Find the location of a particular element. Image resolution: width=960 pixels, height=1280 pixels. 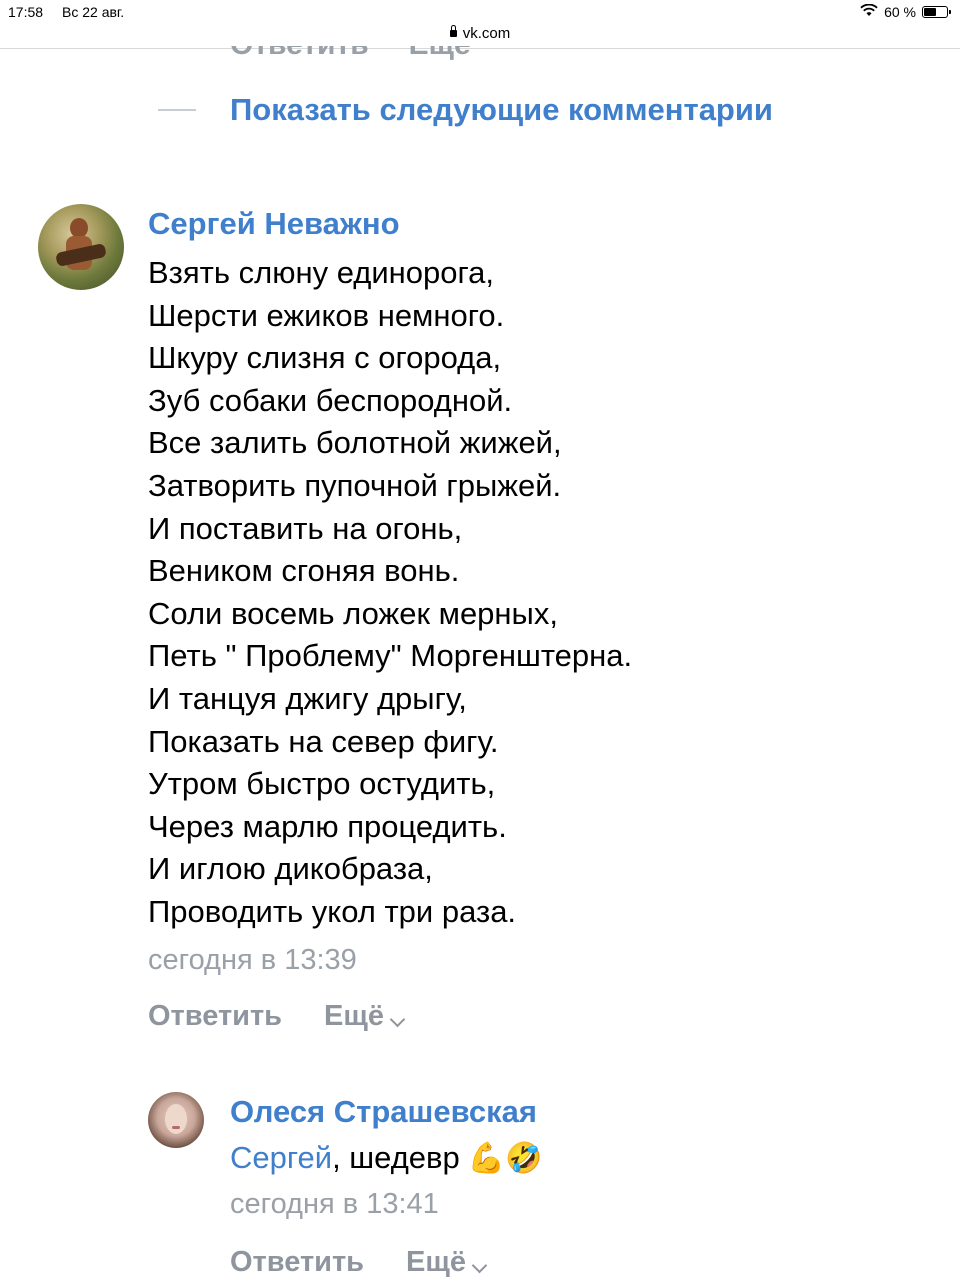

reply-body: , шедевр is located at coordinates (396, 1157).